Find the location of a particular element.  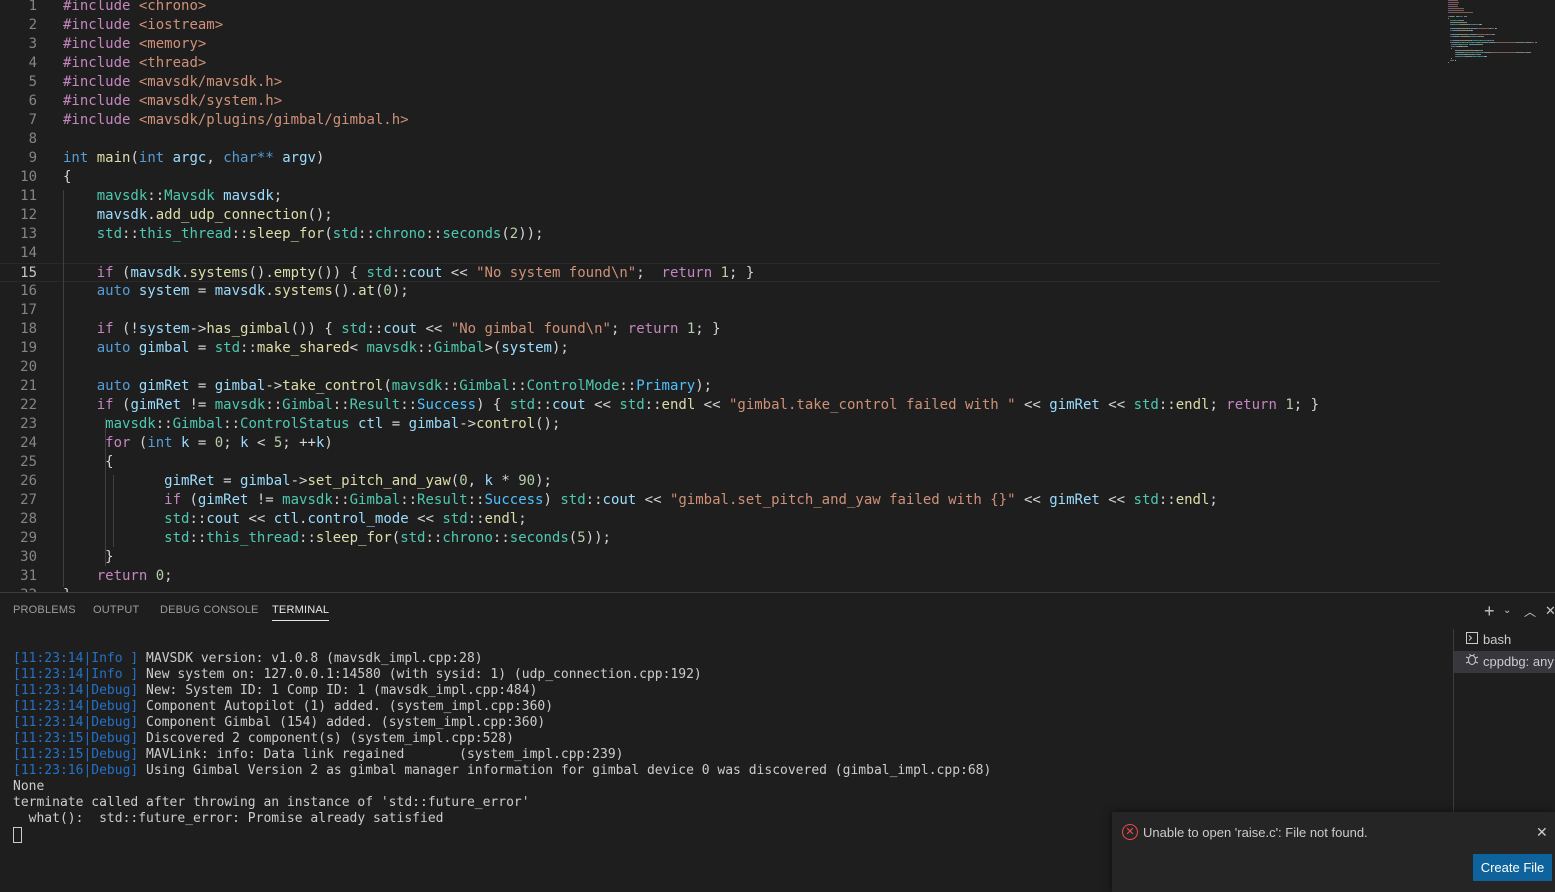

code-line: 16 auto system = mavsdk.systems().at(0); is located at coordinates (720, 291).